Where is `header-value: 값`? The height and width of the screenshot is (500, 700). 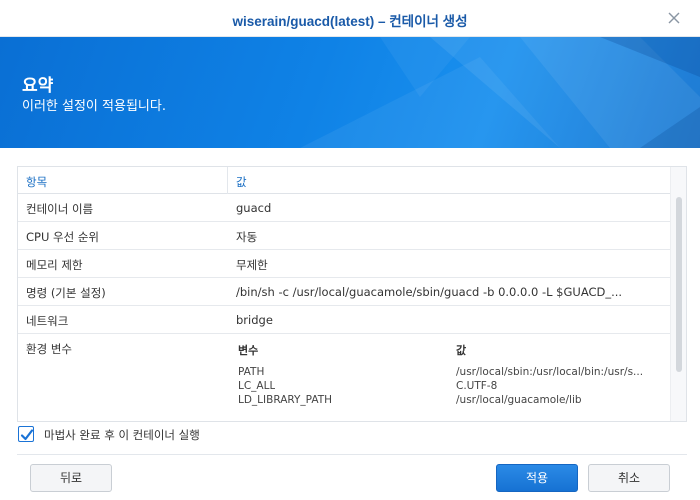
header-value: 값 is located at coordinates (241, 182).